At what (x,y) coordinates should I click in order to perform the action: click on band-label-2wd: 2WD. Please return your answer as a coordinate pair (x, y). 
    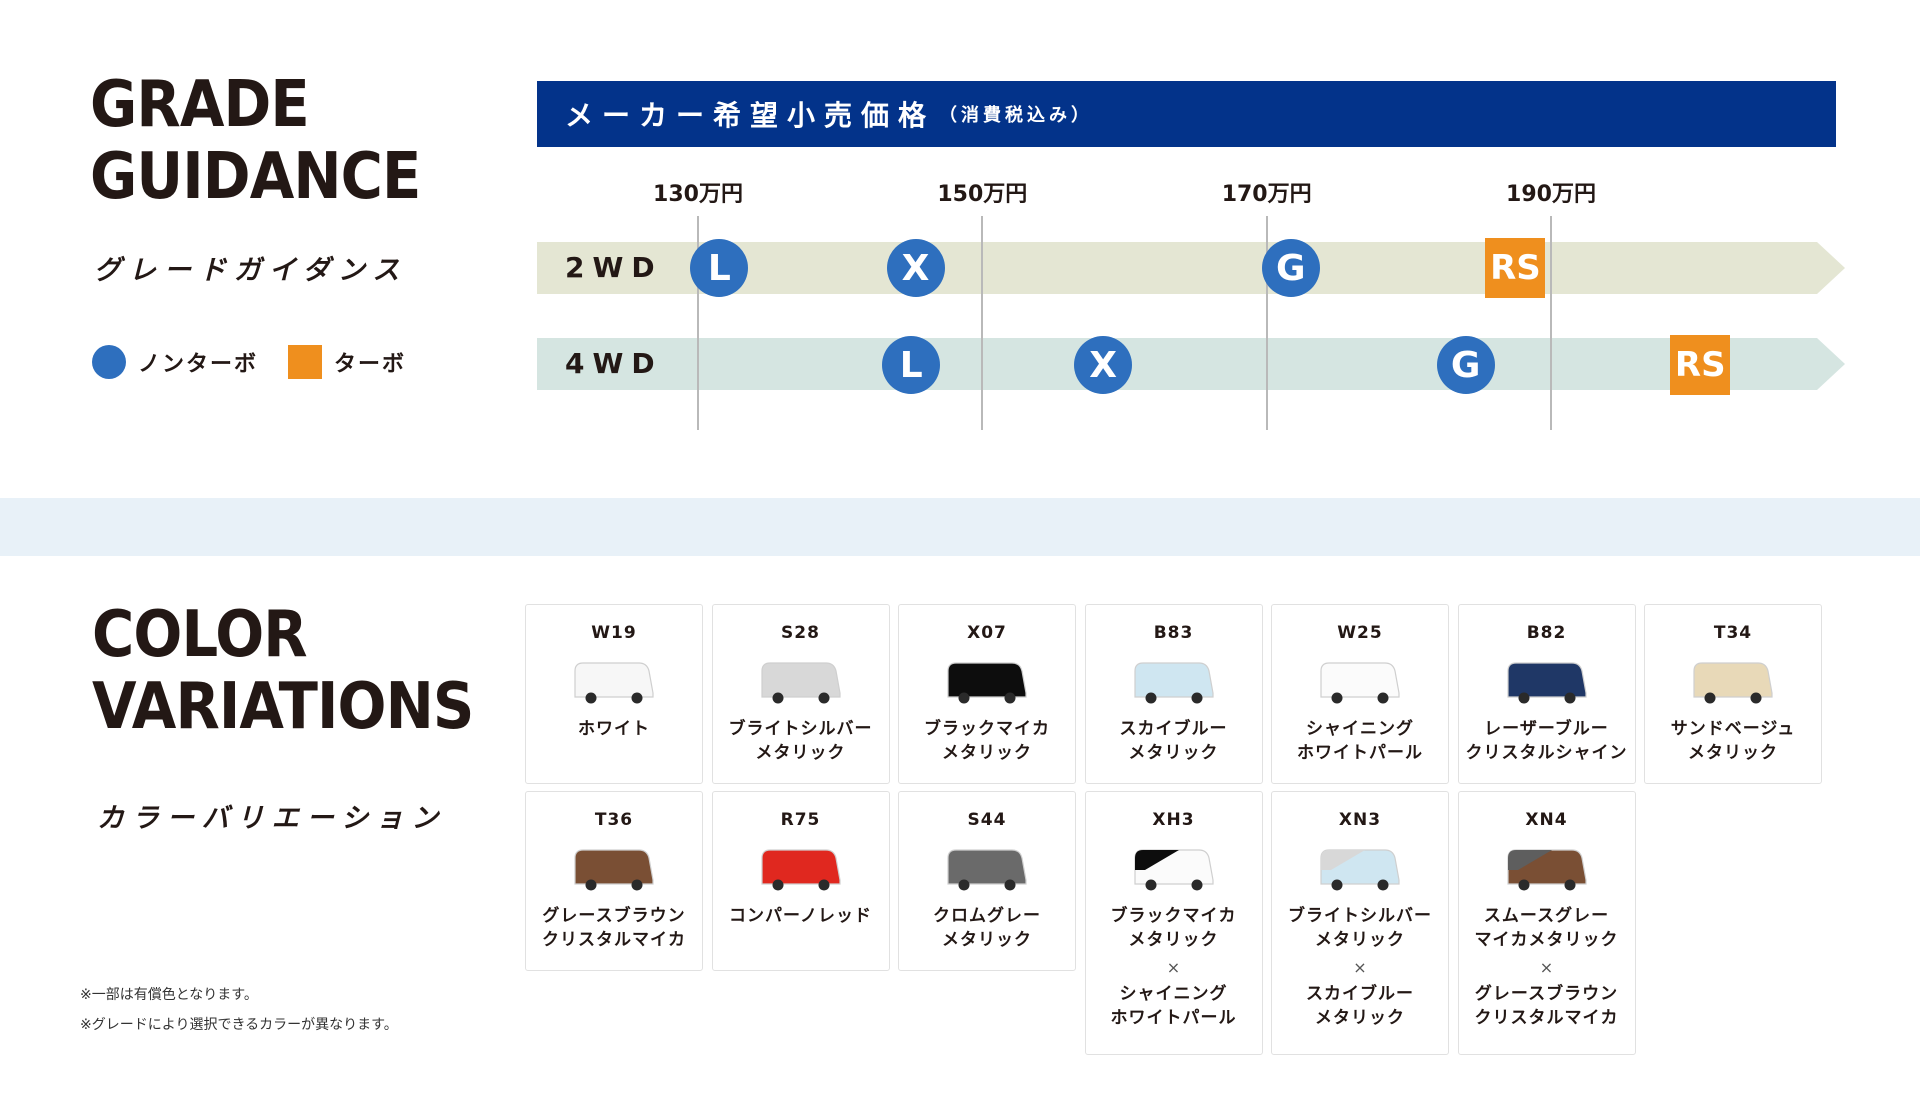
    Looking at the image, I should click on (614, 267).